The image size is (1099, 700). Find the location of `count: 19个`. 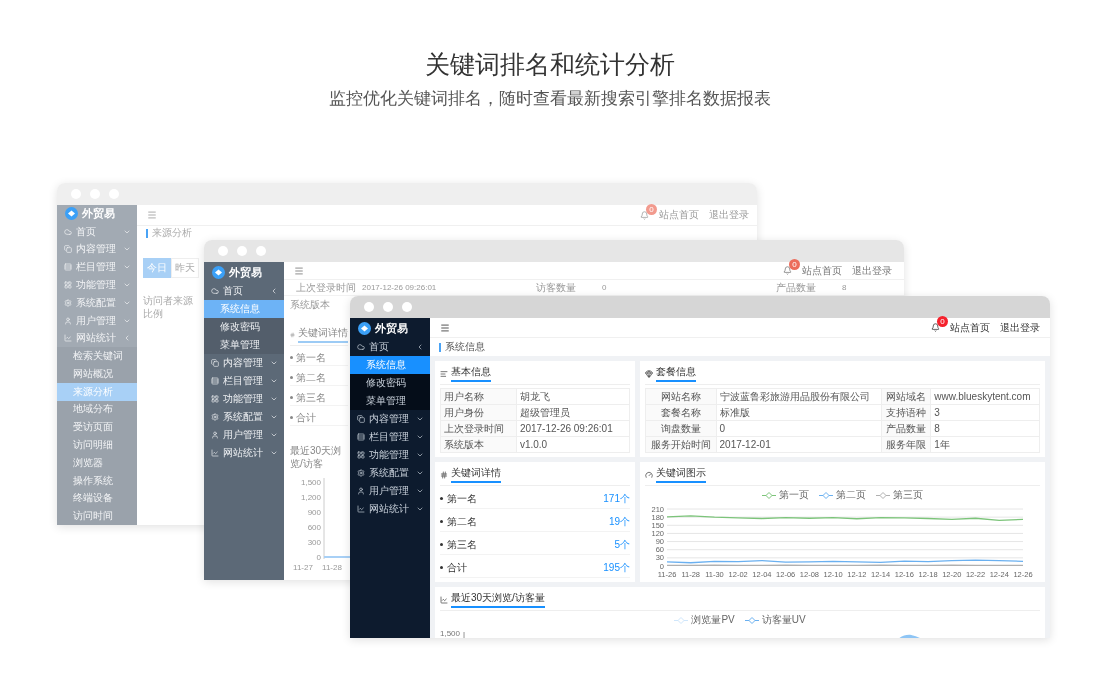

count: 19个 is located at coordinates (619, 521).